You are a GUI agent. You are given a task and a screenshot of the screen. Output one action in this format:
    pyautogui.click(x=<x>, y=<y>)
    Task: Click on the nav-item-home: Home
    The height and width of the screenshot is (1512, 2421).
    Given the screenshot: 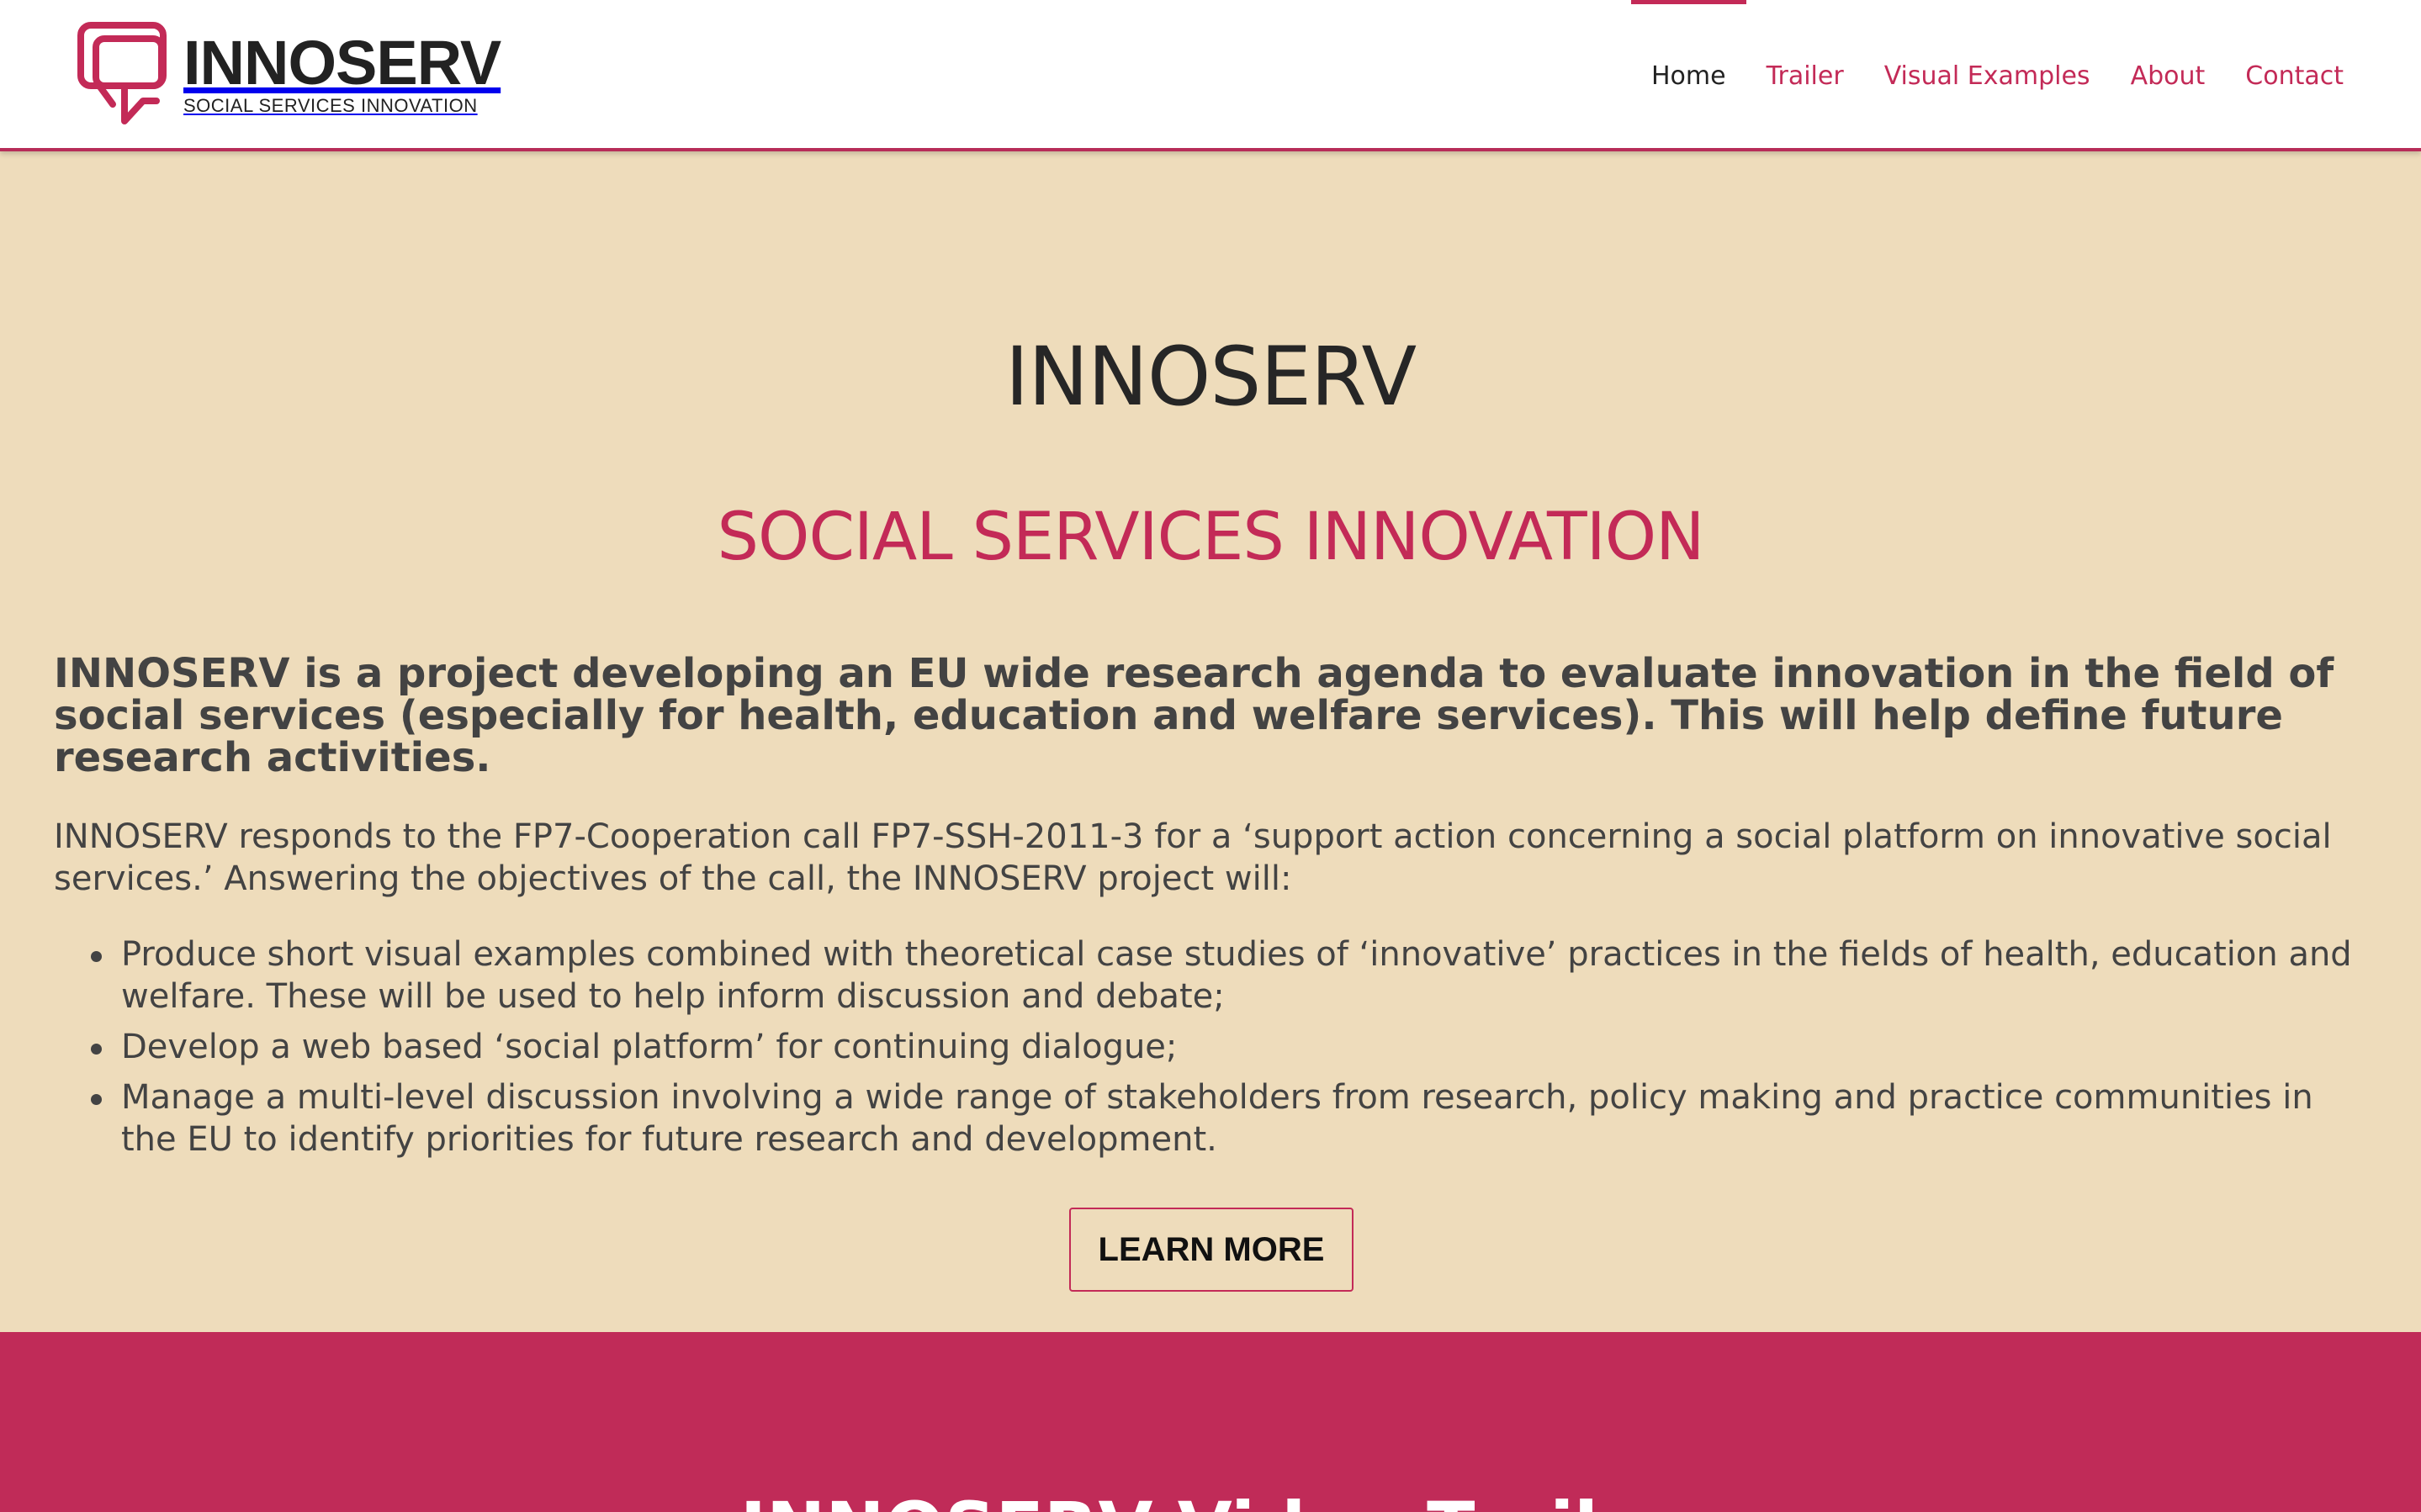 What is the action you would take?
    pyautogui.click(x=1688, y=75)
    